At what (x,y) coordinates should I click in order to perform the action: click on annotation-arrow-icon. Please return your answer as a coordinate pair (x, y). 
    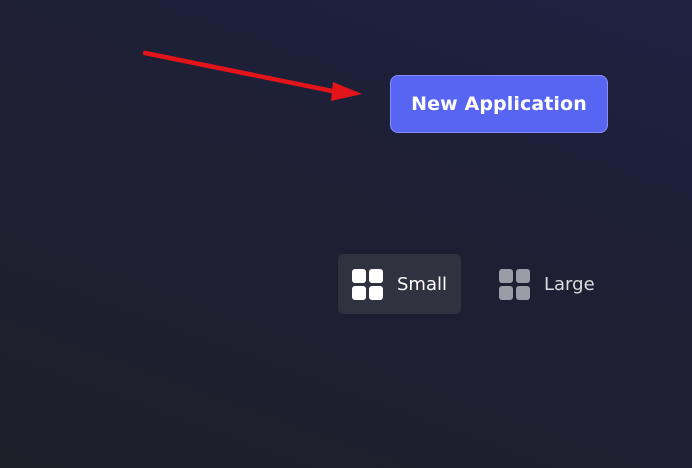
    Looking at the image, I should click on (252, 75).